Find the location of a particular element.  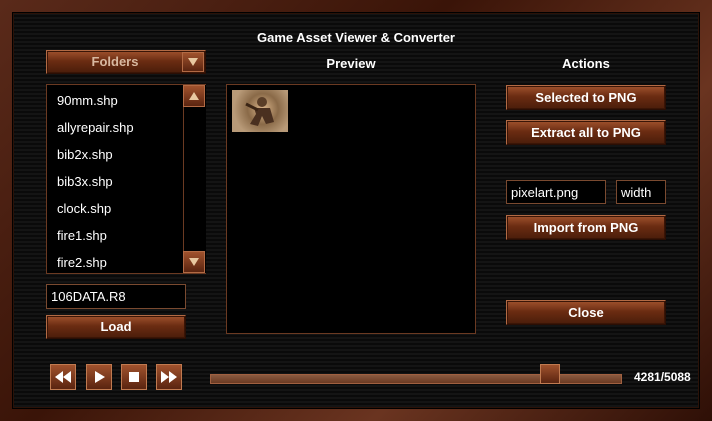

fast-forward-icon is located at coordinates (169, 377).